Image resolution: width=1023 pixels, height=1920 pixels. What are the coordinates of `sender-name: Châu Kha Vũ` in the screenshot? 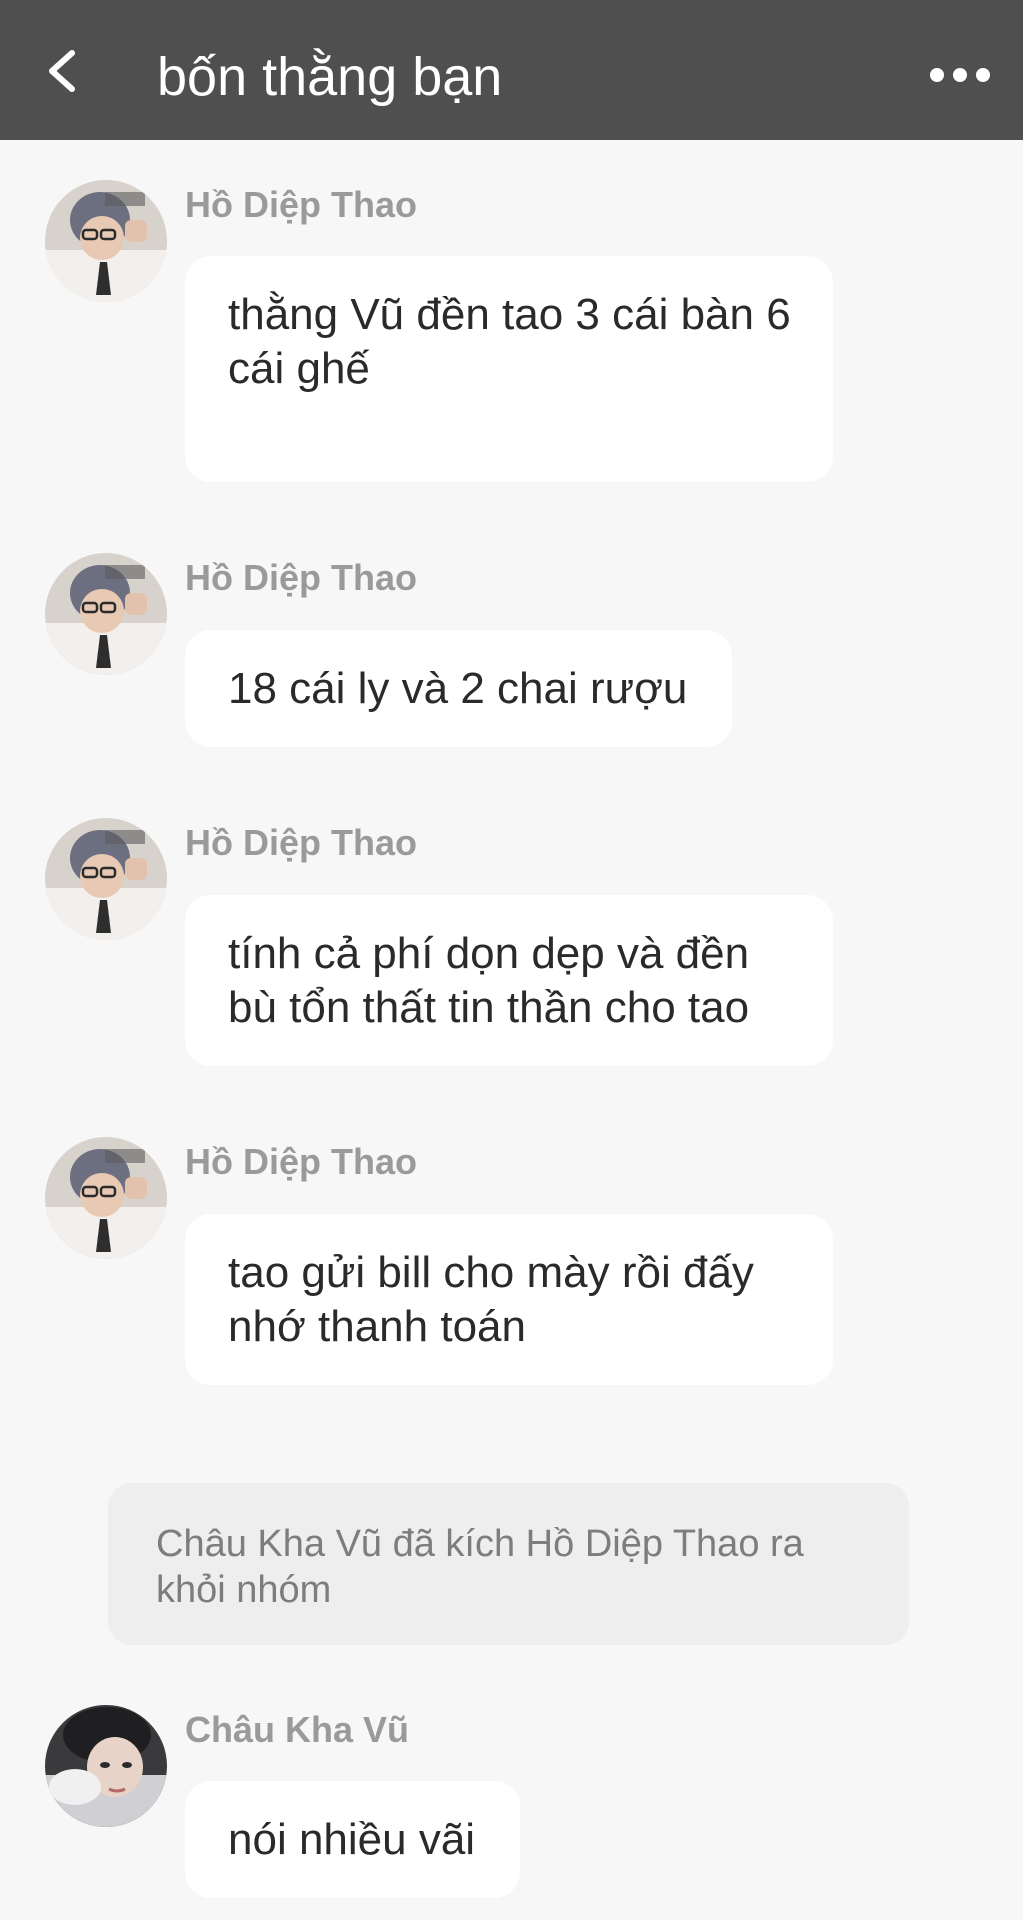 It's located at (297, 1729).